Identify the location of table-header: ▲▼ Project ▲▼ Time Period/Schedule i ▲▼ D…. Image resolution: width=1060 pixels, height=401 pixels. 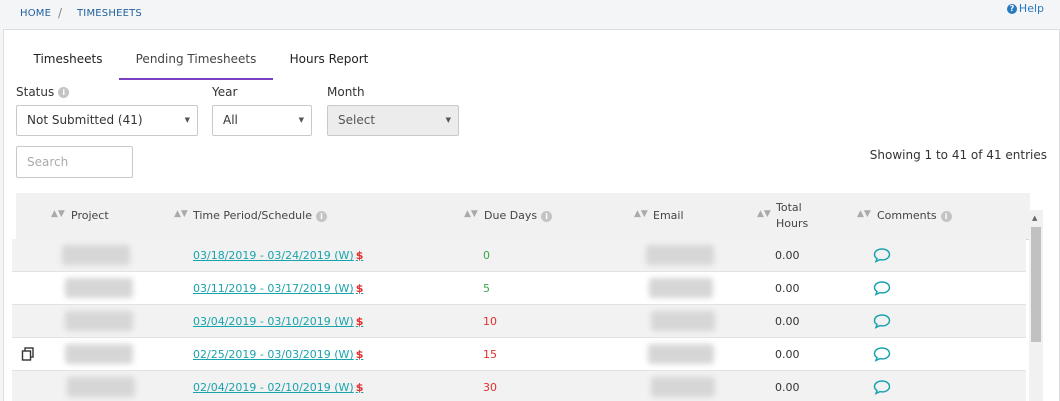
(523, 216).